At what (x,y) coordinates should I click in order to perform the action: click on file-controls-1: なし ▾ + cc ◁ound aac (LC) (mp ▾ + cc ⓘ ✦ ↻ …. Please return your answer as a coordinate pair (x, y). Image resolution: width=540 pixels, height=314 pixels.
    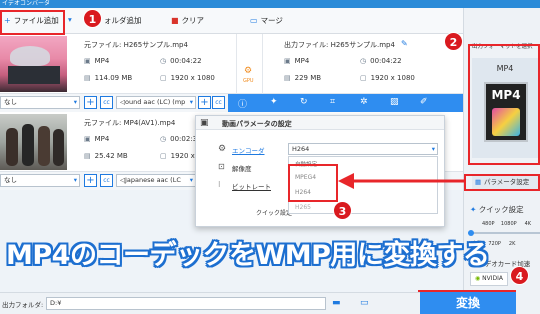
    Looking at the image, I should click on (231, 103).